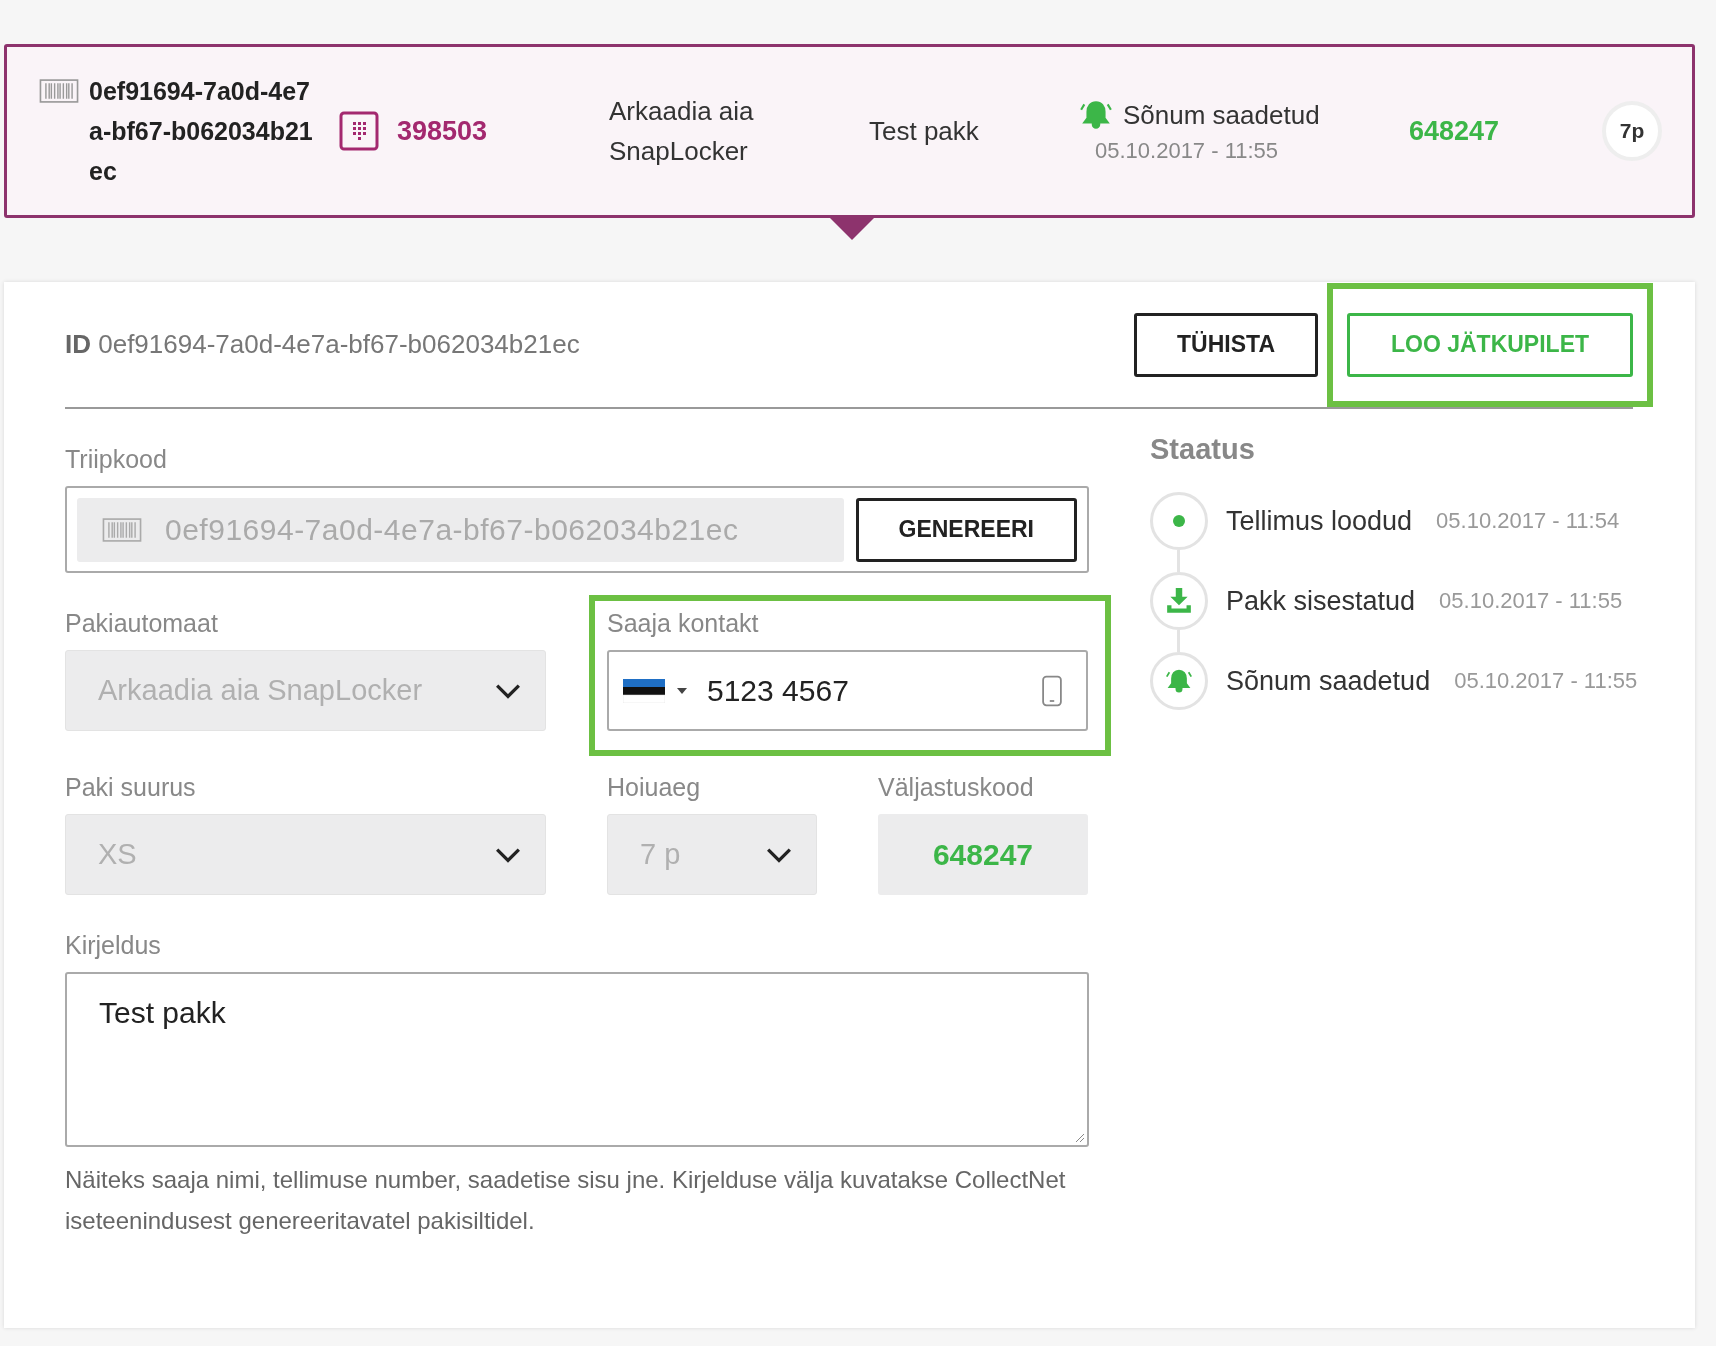  Describe the element at coordinates (682, 131) in the screenshot. I see `locker-name: Arkaadia aia SnapLocker` at that location.